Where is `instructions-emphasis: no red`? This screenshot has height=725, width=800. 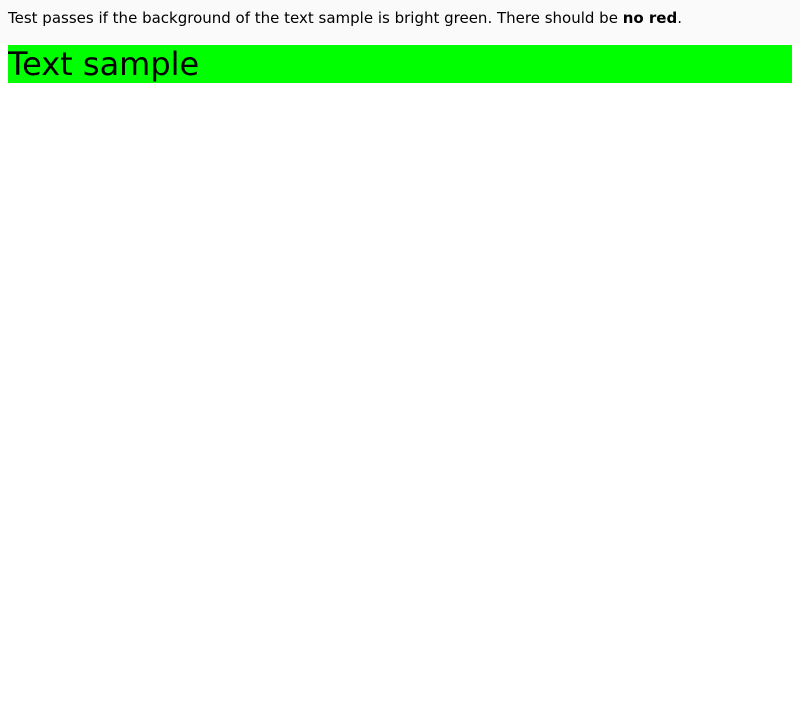 instructions-emphasis: no red is located at coordinates (650, 18).